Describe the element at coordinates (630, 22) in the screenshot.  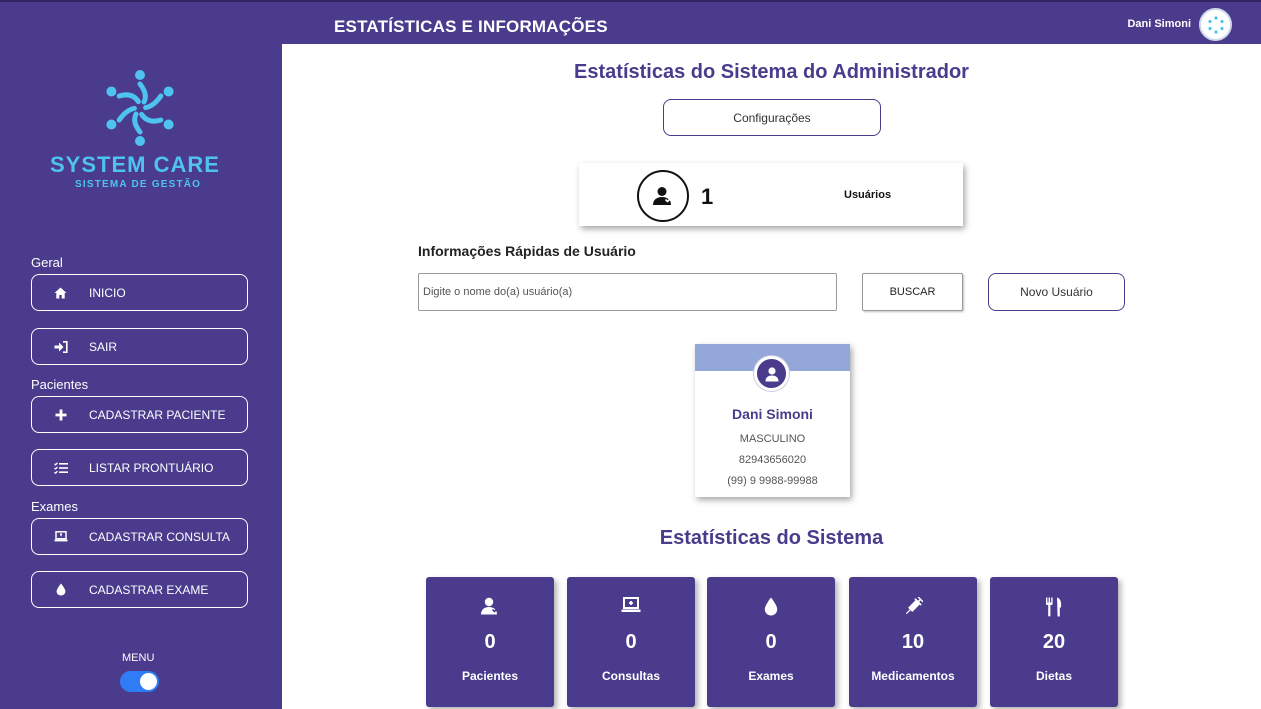
I see `top-bar: ESTATÍSTICAS E INFORMAÇÕES Dani Simoni` at that location.